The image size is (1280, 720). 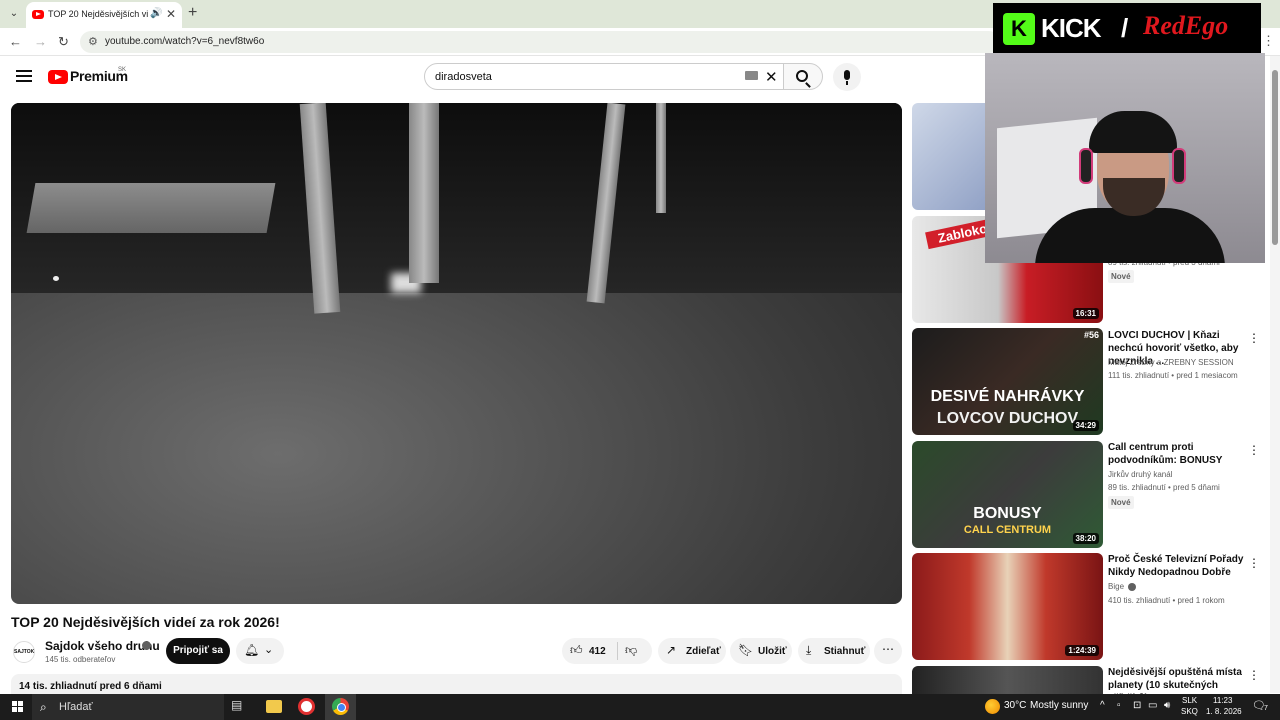 I want to click on back-icon: ←, so click(x=15, y=41).